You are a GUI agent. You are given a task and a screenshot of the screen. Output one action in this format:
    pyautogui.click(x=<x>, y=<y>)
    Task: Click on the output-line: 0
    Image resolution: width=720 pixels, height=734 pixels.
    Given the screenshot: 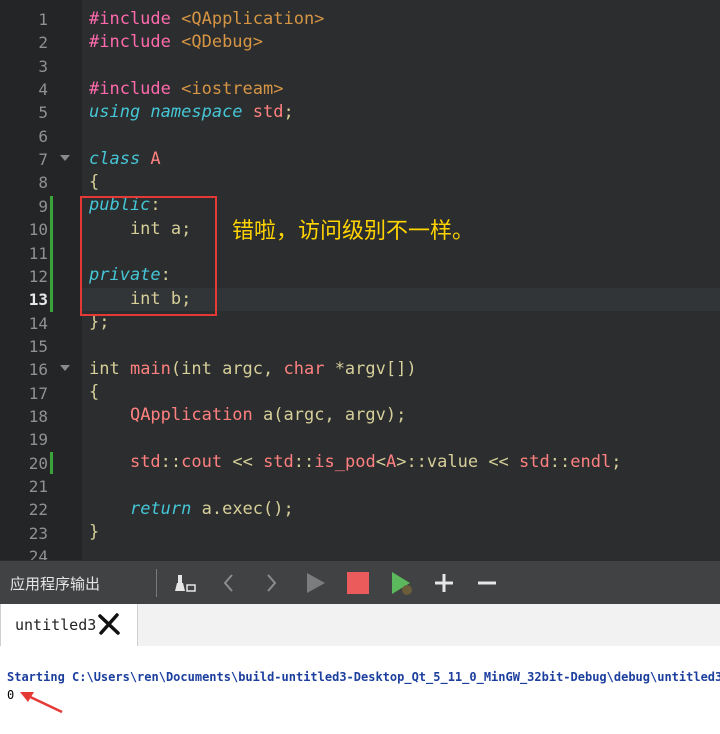 What is the action you would take?
    pyautogui.click(x=11, y=695)
    